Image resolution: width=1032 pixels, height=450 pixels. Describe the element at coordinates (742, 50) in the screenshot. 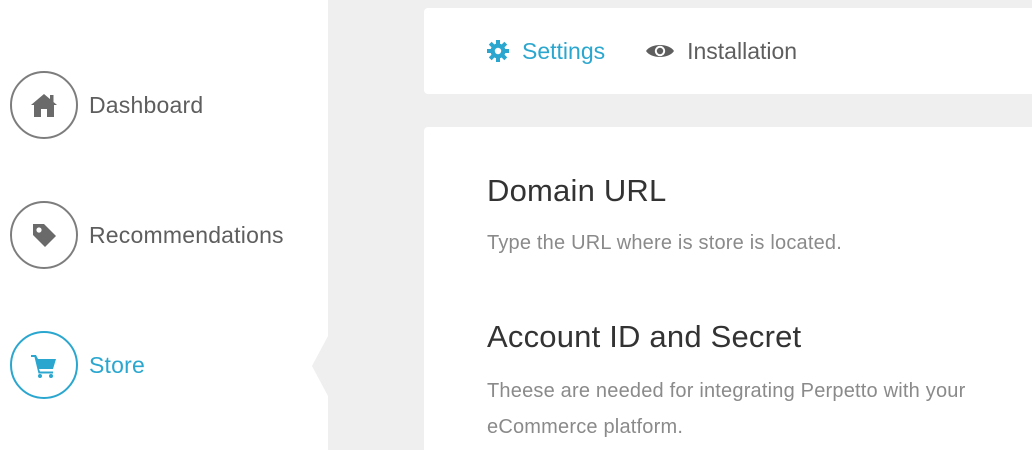

I see `tab-label: Installation` at that location.